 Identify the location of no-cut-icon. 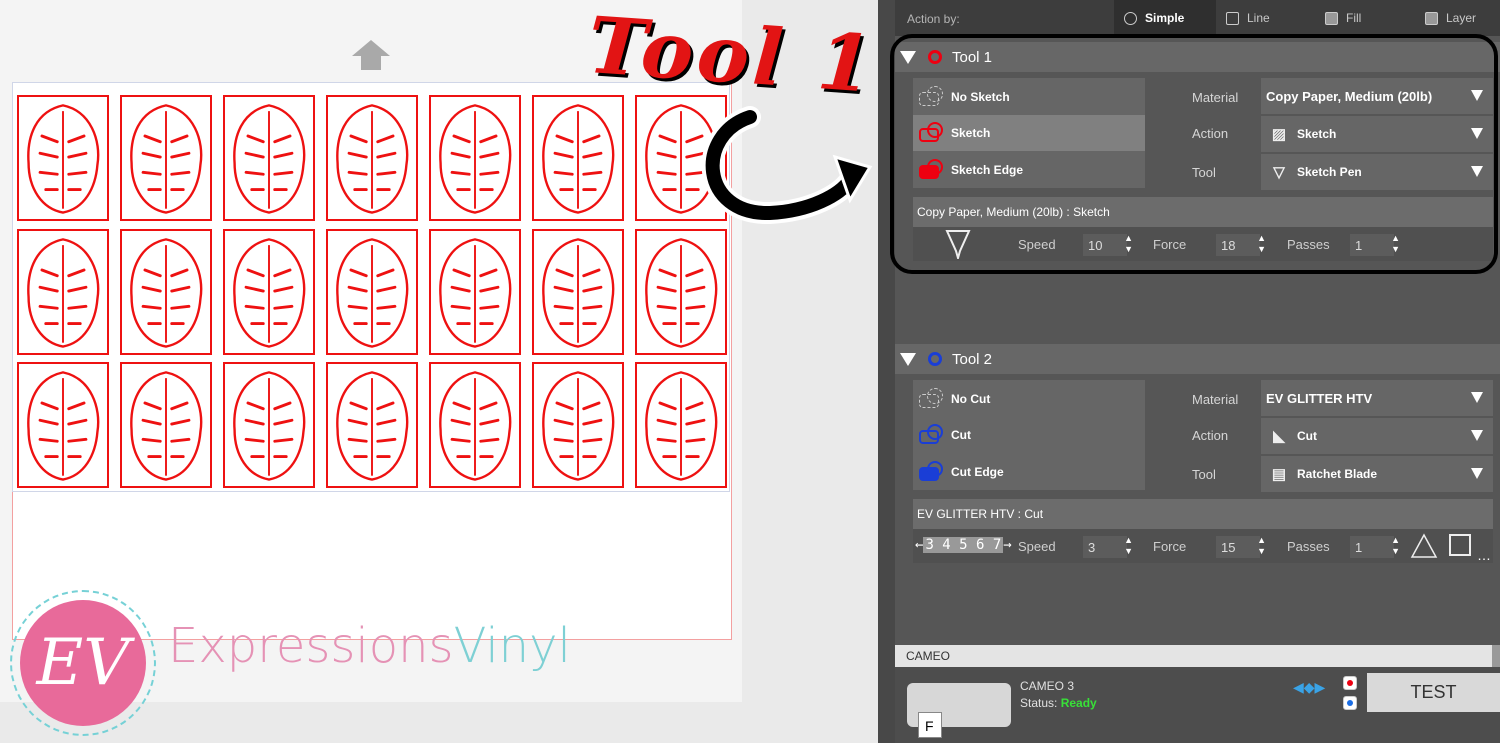
(932, 399).